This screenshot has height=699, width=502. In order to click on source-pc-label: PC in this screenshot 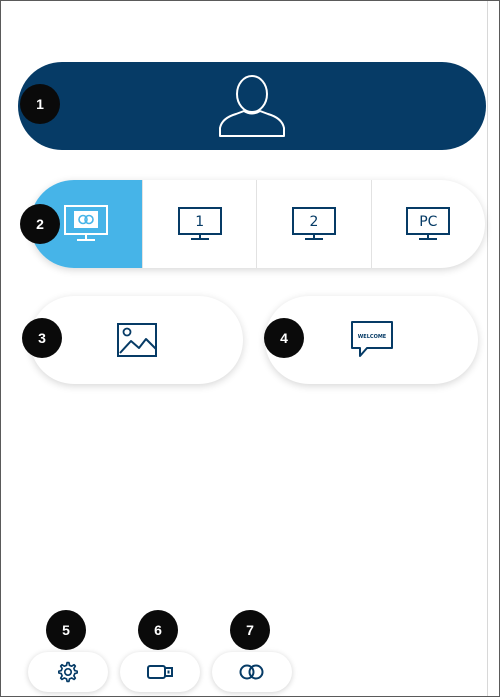, I will do `click(428, 222)`.